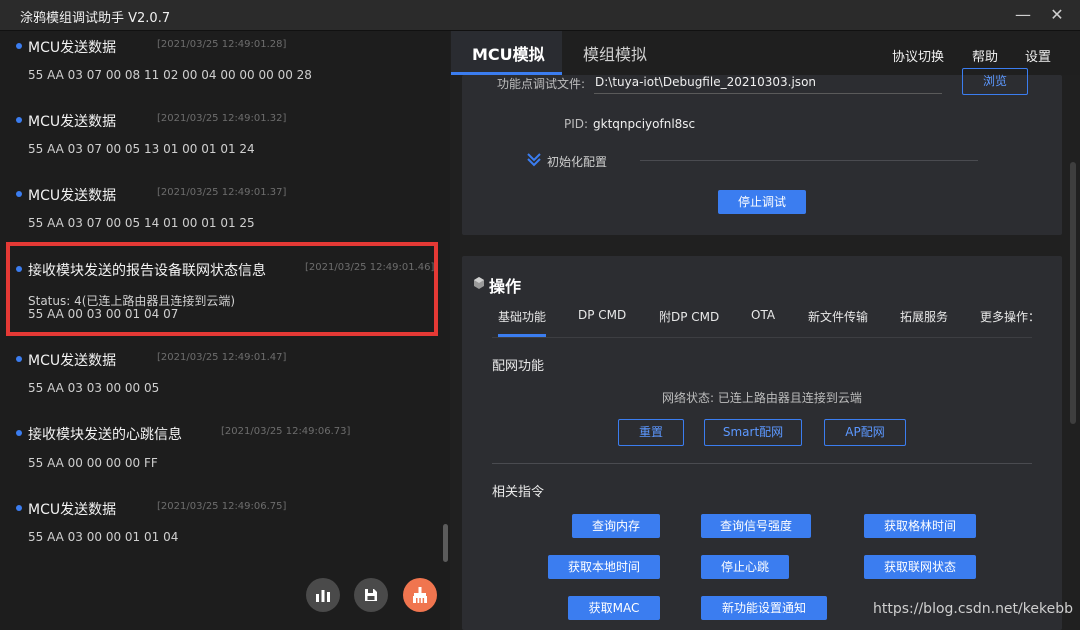 The image size is (1080, 630). Describe the element at coordinates (518, 366) in the screenshot. I see `network-config-title: 配网功能` at that location.